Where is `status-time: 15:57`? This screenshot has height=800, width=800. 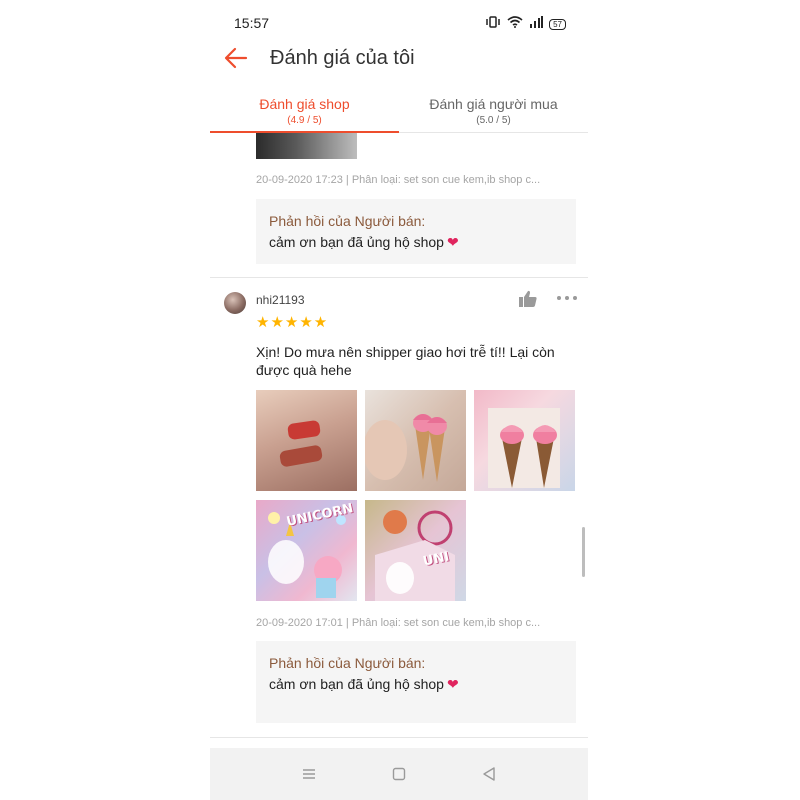 status-time: 15:57 is located at coordinates (252, 23).